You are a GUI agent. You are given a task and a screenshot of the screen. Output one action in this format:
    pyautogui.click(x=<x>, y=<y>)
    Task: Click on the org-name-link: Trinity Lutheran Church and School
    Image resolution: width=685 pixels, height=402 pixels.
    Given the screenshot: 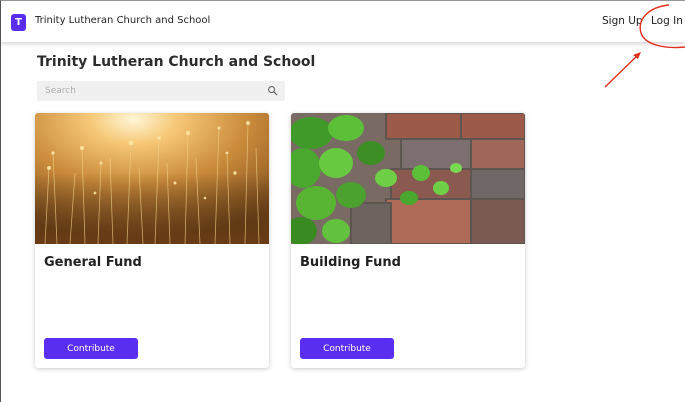 What is the action you would take?
    pyautogui.click(x=122, y=20)
    